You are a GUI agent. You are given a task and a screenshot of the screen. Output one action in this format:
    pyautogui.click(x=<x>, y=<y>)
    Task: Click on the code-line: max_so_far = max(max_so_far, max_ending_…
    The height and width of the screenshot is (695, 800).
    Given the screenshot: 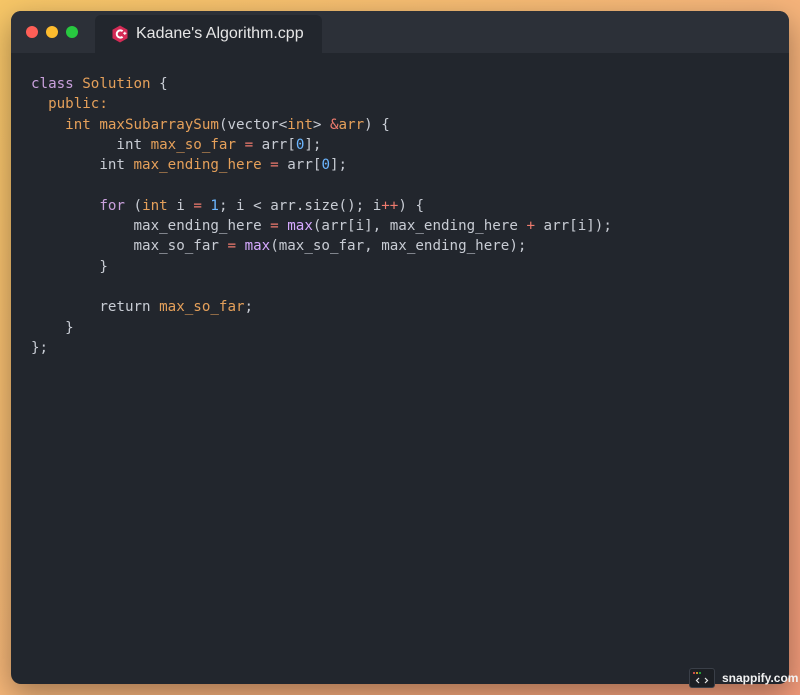 What is the action you would take?
    pyautogui.click(x=321, y=246)
    